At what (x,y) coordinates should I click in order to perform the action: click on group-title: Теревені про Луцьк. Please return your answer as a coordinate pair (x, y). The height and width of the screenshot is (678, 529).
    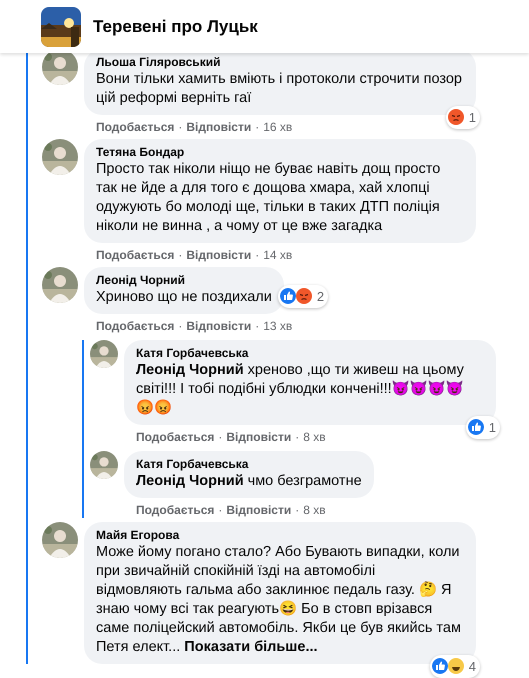
    Looking at the image, I should click on (175, 27).